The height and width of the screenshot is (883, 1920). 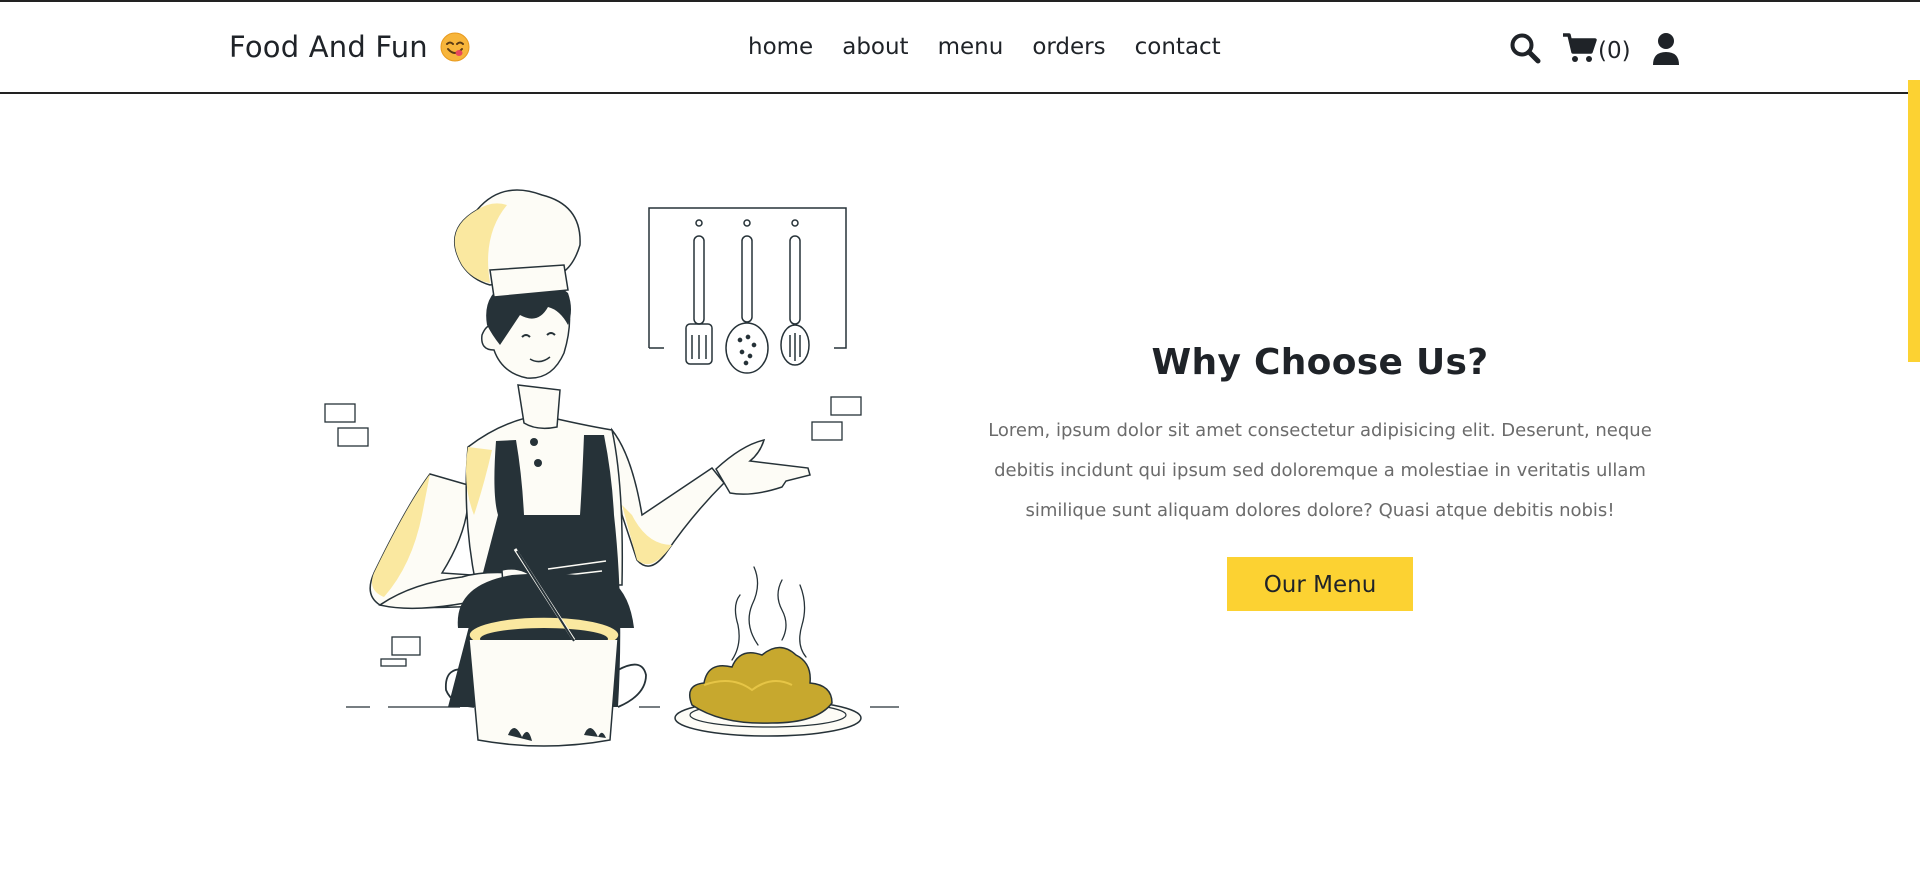 I want to click on logo: Food And Fun, so click(x=349, y=47).